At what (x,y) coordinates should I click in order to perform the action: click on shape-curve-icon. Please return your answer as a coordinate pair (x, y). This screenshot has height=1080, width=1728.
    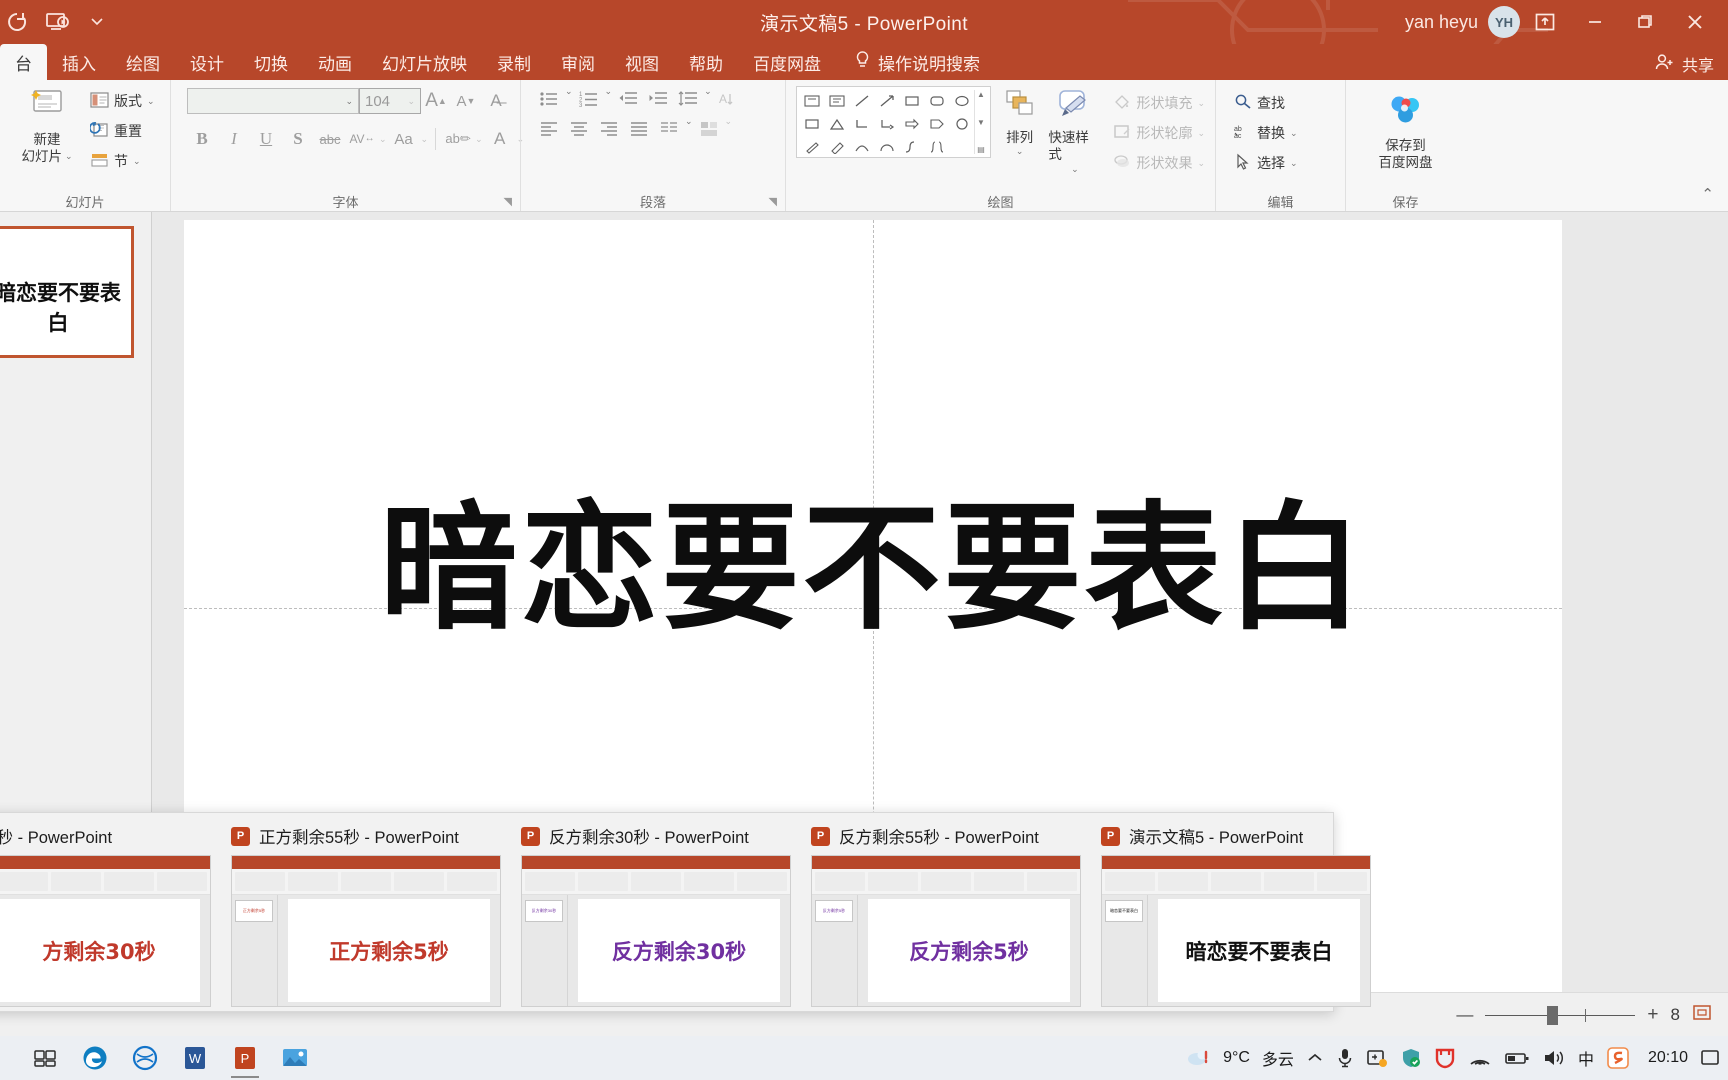
    Looking at the image, I should click on (862, 147).